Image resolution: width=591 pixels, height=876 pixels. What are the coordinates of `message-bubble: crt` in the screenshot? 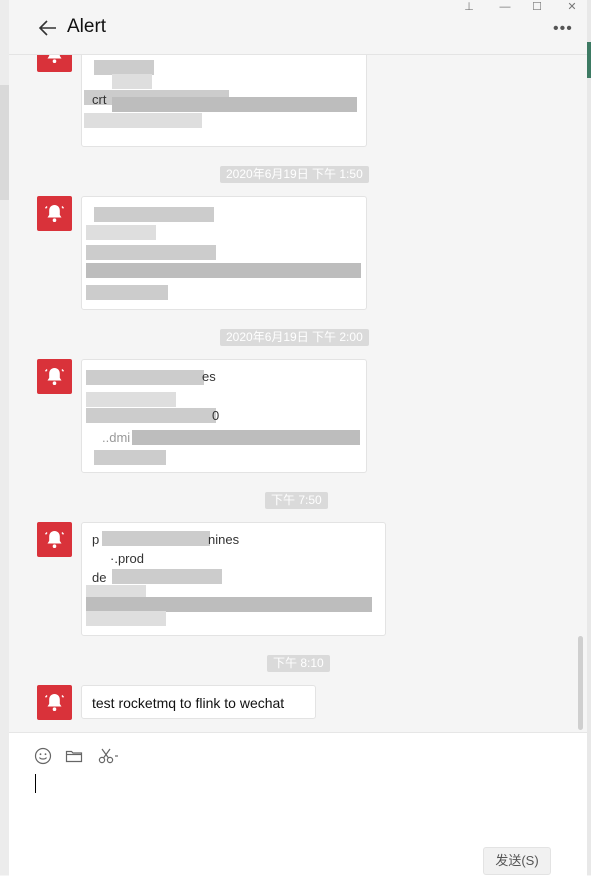 It's located at (224, 101).